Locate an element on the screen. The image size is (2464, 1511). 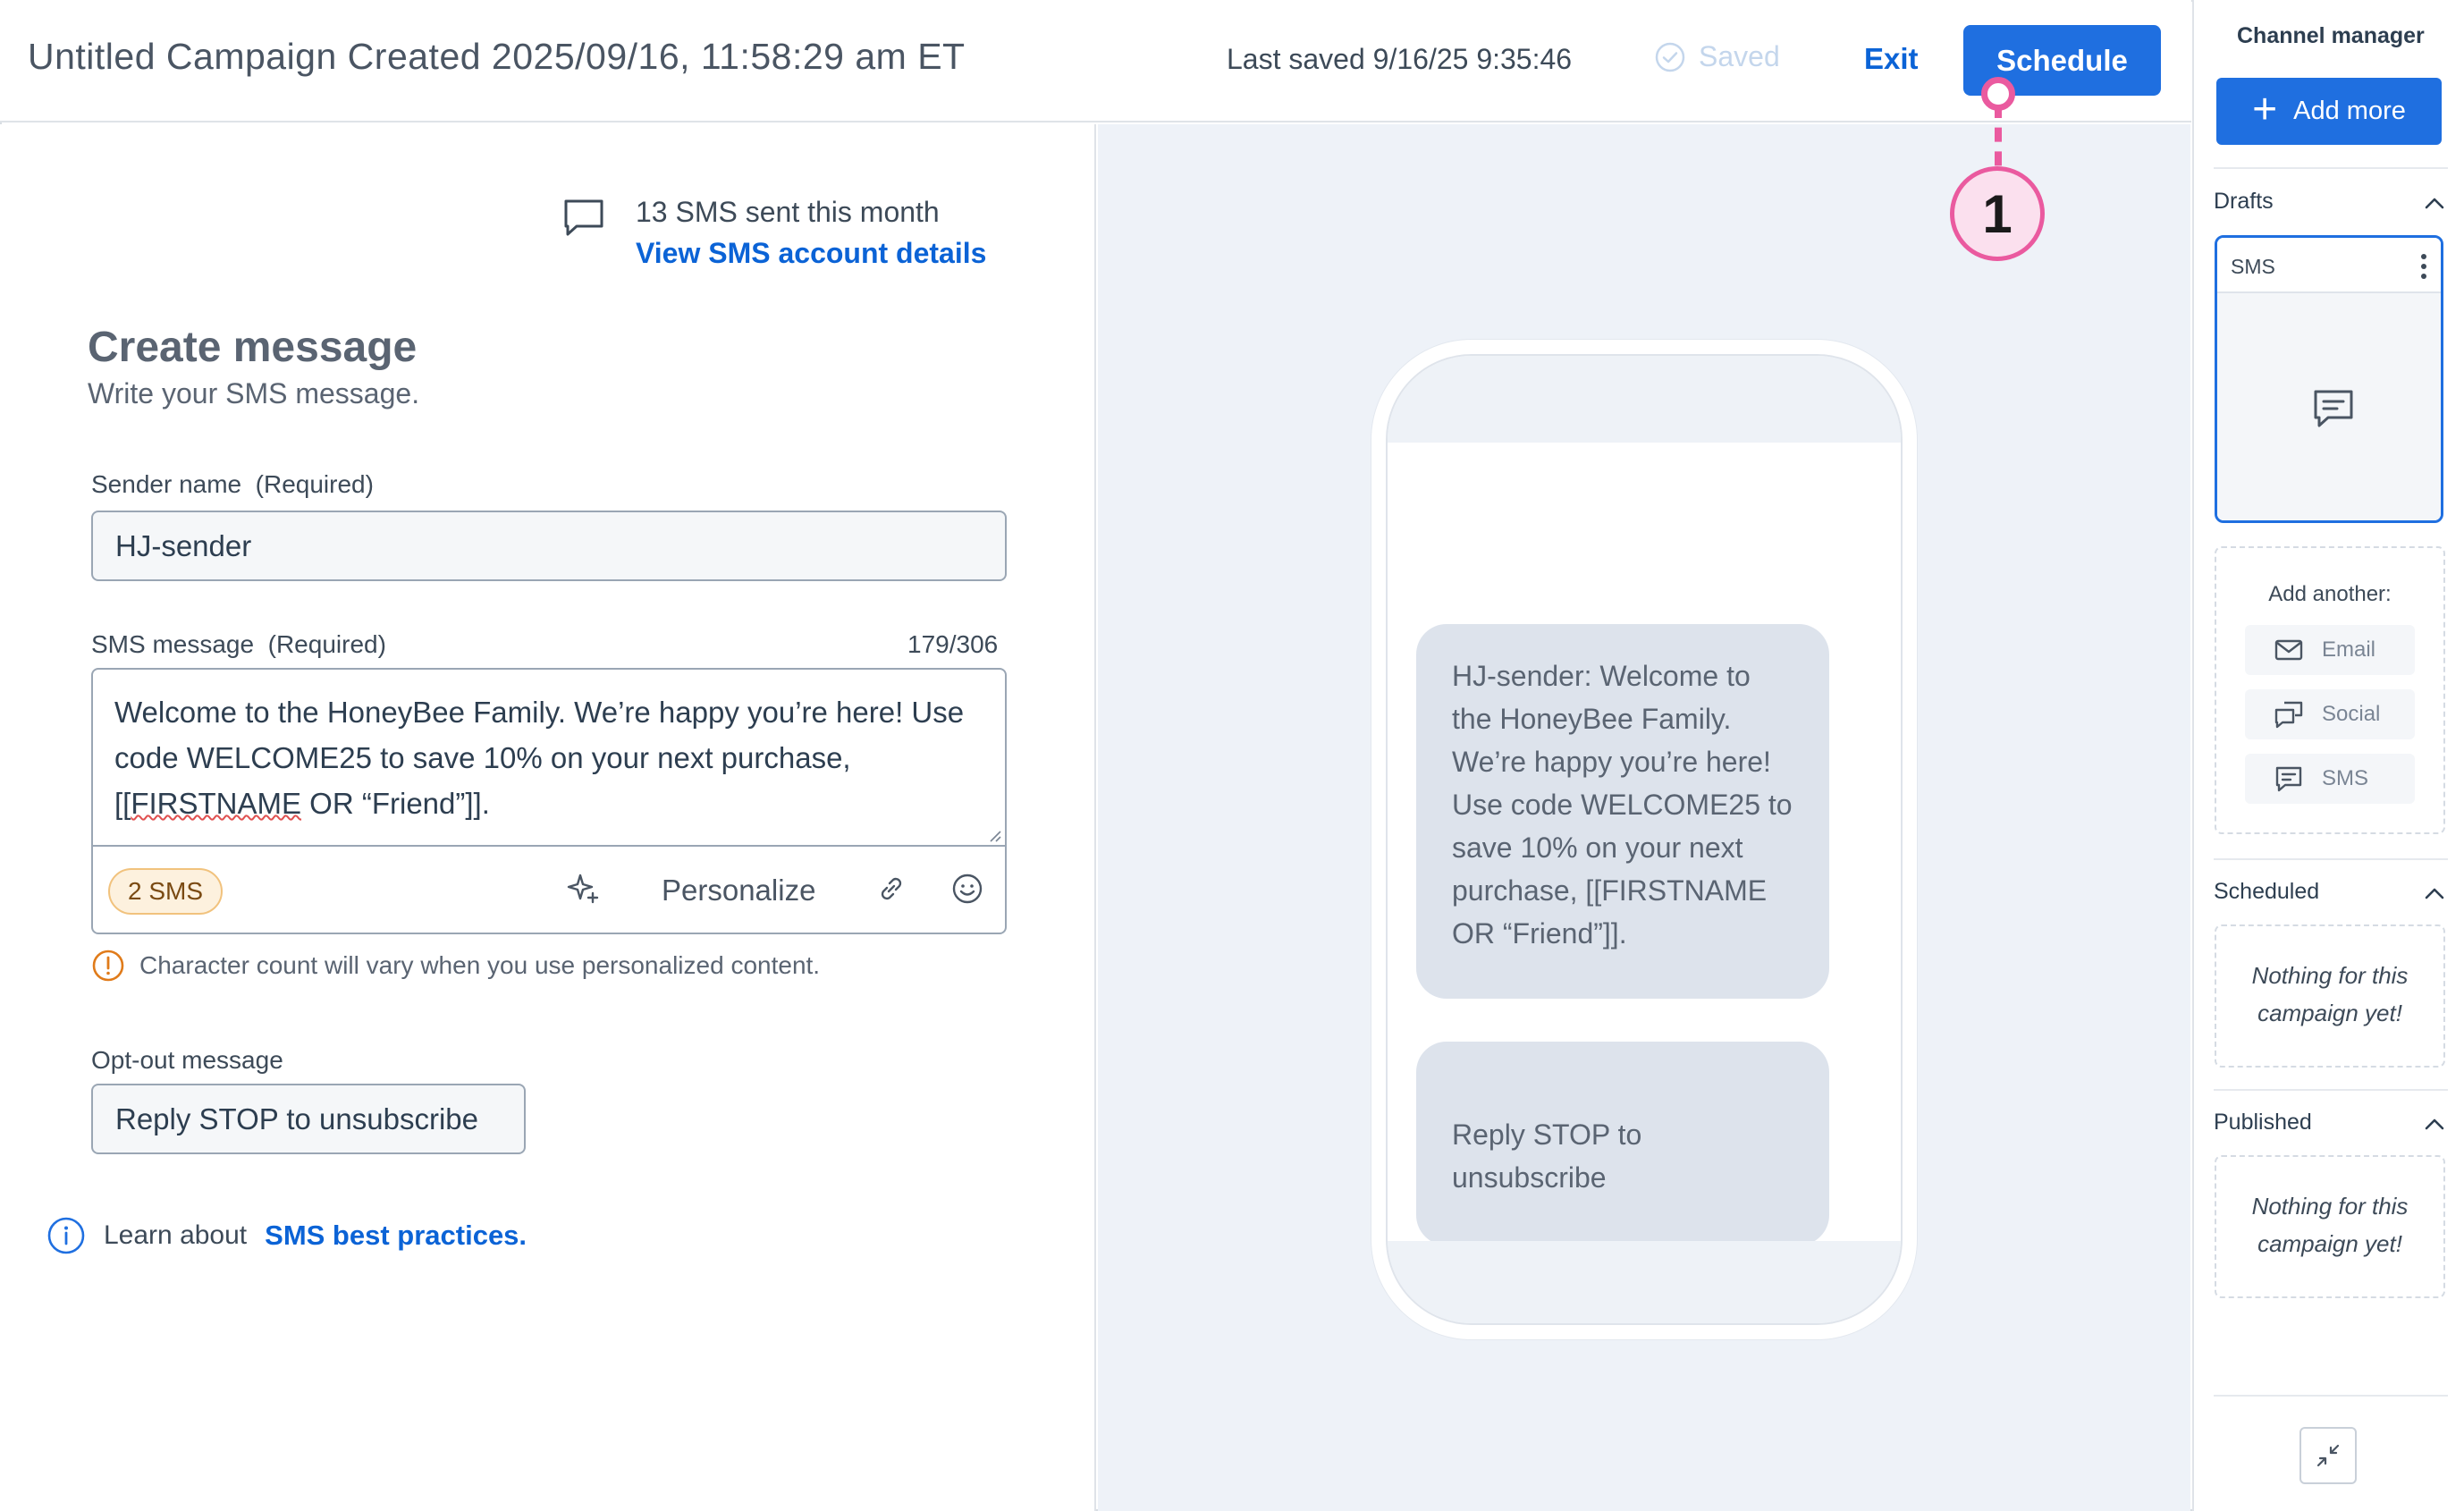
published-empty-box: Nothing for this campaign yet! is located at coordinates (2330, 1226).